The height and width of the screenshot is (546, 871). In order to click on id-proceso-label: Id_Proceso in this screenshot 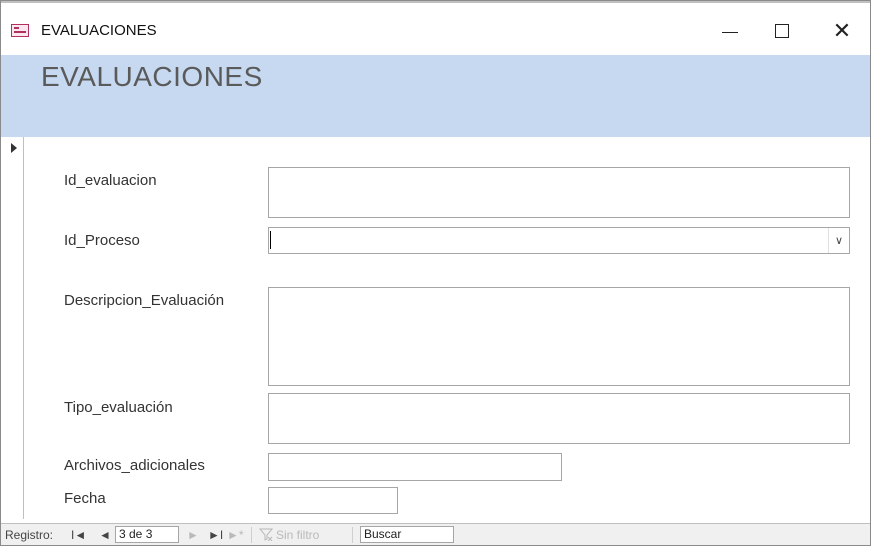, I will do `click(102, 240)`.